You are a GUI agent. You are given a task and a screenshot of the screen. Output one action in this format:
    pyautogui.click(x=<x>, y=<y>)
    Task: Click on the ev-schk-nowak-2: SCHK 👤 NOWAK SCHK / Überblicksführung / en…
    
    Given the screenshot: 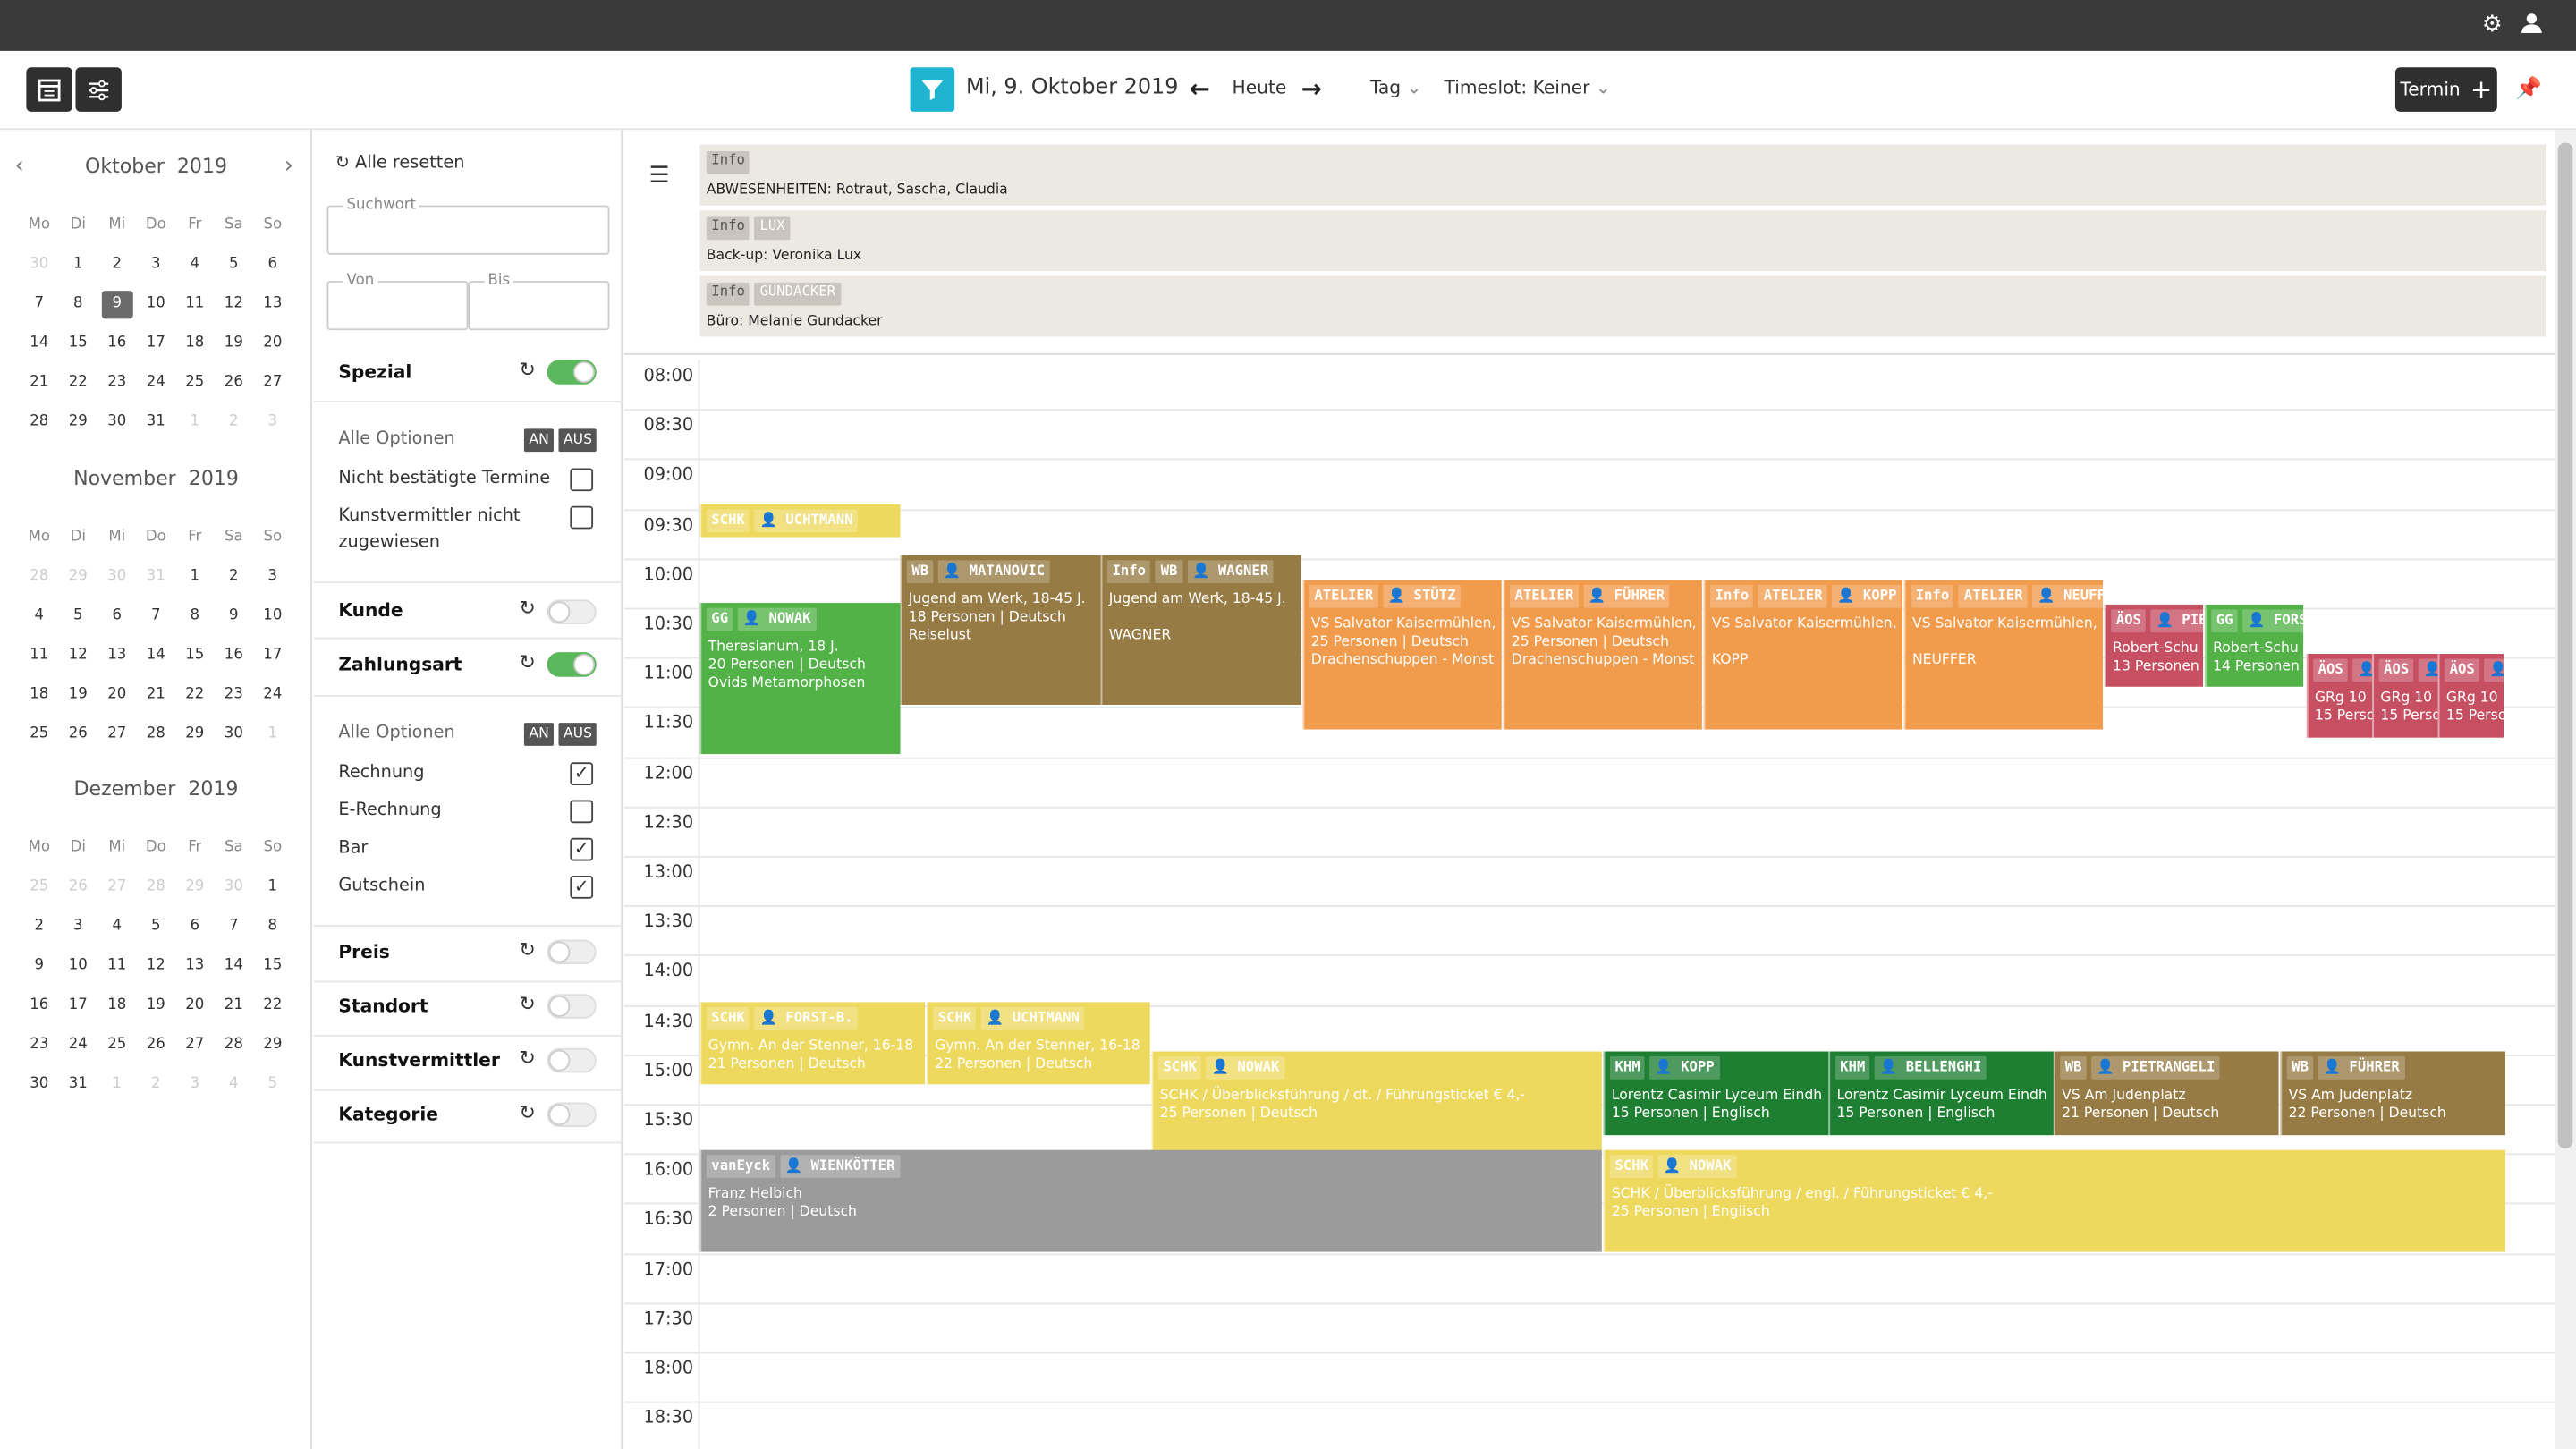 What is the action you would take?
    pyautogui.click(x=2054, y=1200)
    